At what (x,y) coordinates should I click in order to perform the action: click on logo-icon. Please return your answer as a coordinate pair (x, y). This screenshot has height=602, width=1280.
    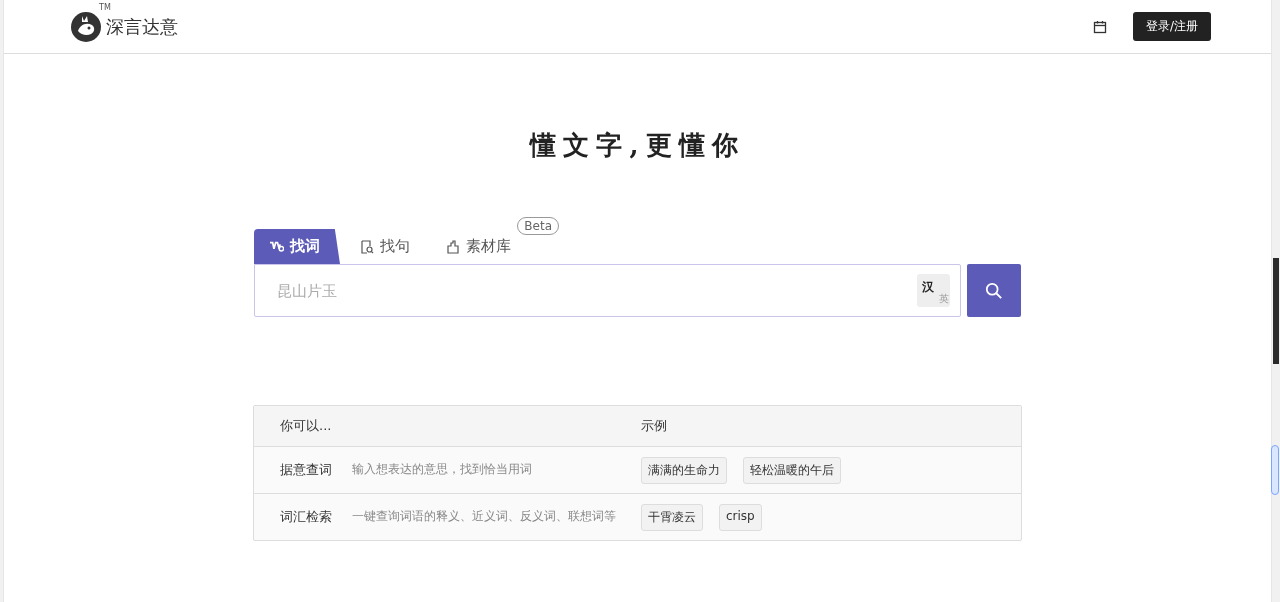
    Looking at the image, I should click on (86, 26).